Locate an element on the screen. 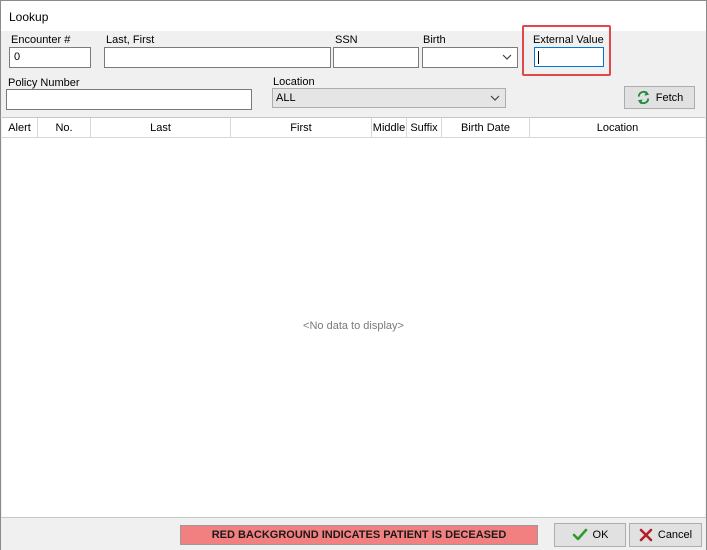  policy-number-label: Policy Number is located at coordinates (44, 83).